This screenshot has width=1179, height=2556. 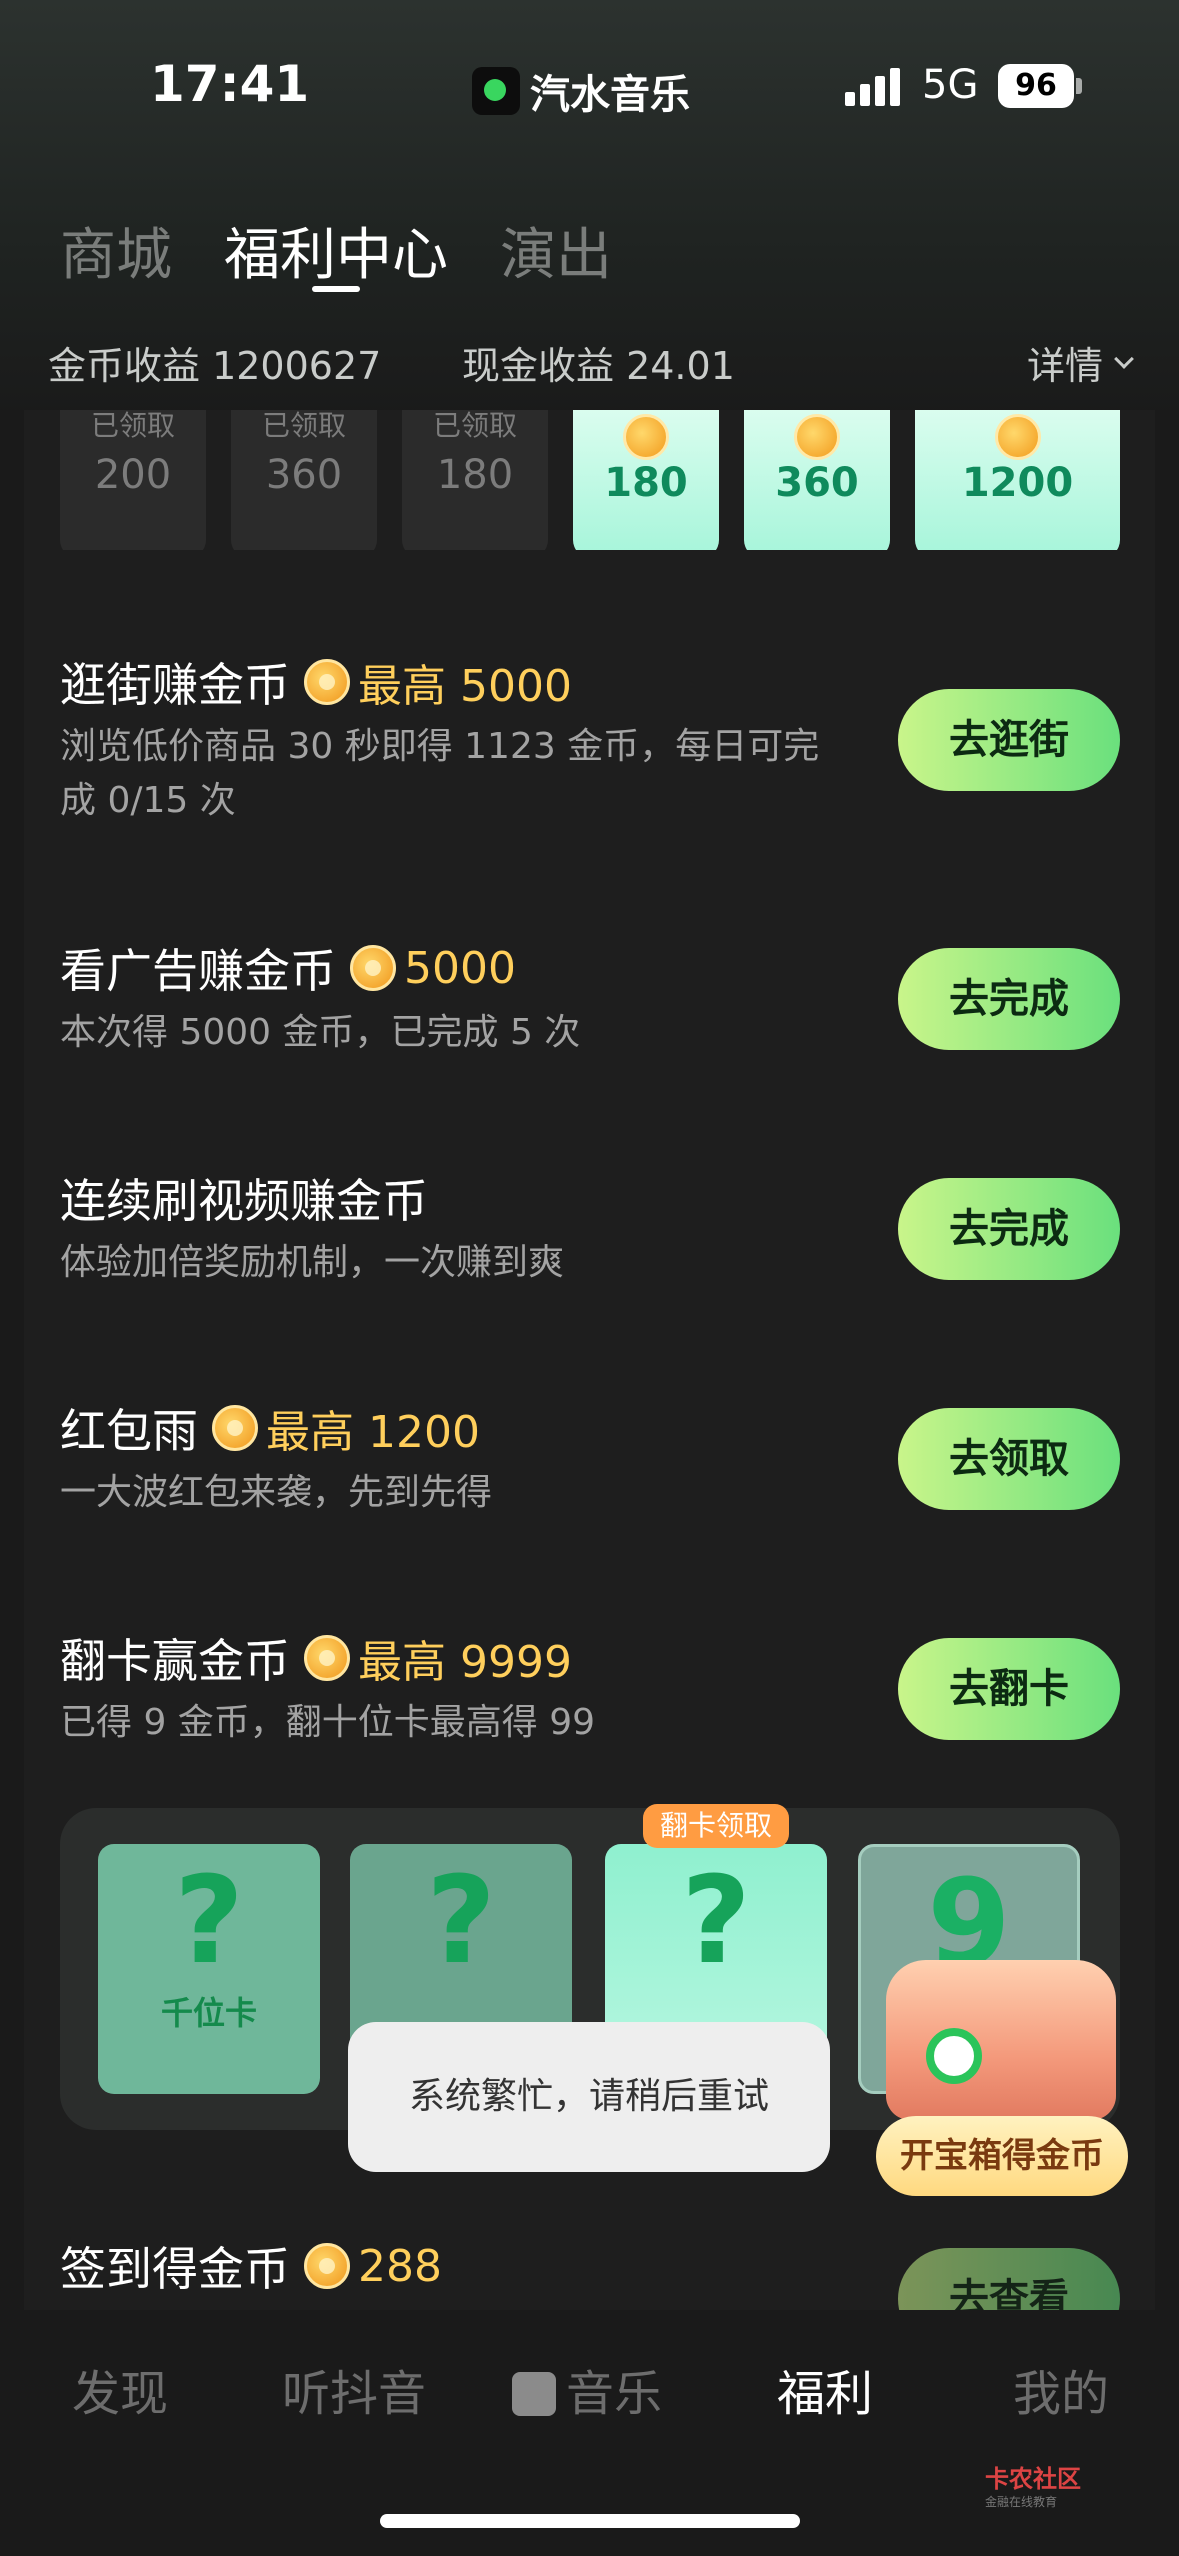 I want to click on task-title: 红包雨, so click(x=129, y=1431).